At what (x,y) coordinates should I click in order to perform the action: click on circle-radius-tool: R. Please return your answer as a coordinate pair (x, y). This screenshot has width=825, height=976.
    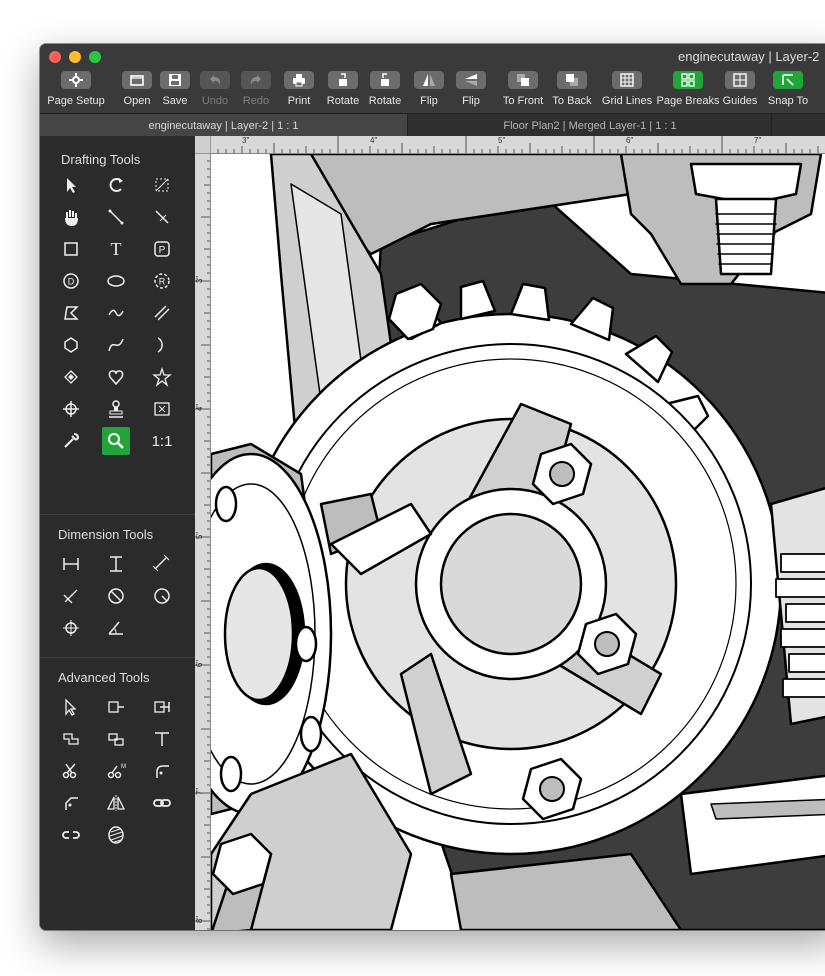
    Looking at the image, I should click on (162, 281).